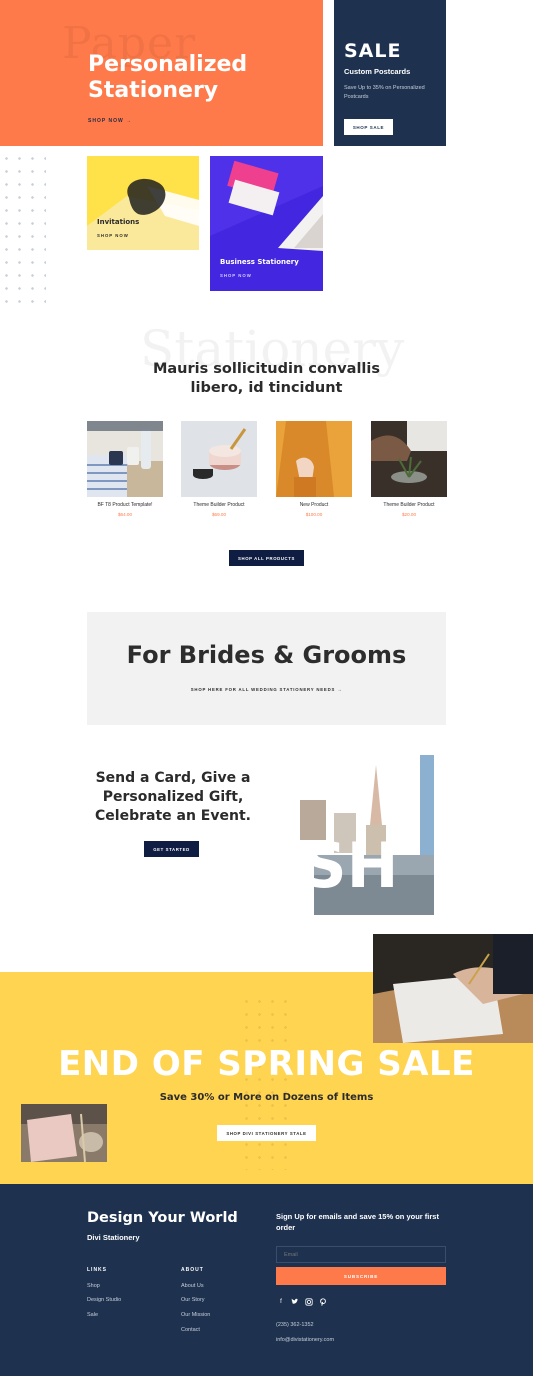 The height and width of the screenshot is (1376, 533). What do you see at coordinates (295, 1325) in the screenshot?
I see `footer-phone: (235) 362-1352` at bounding box center [295, 1325].